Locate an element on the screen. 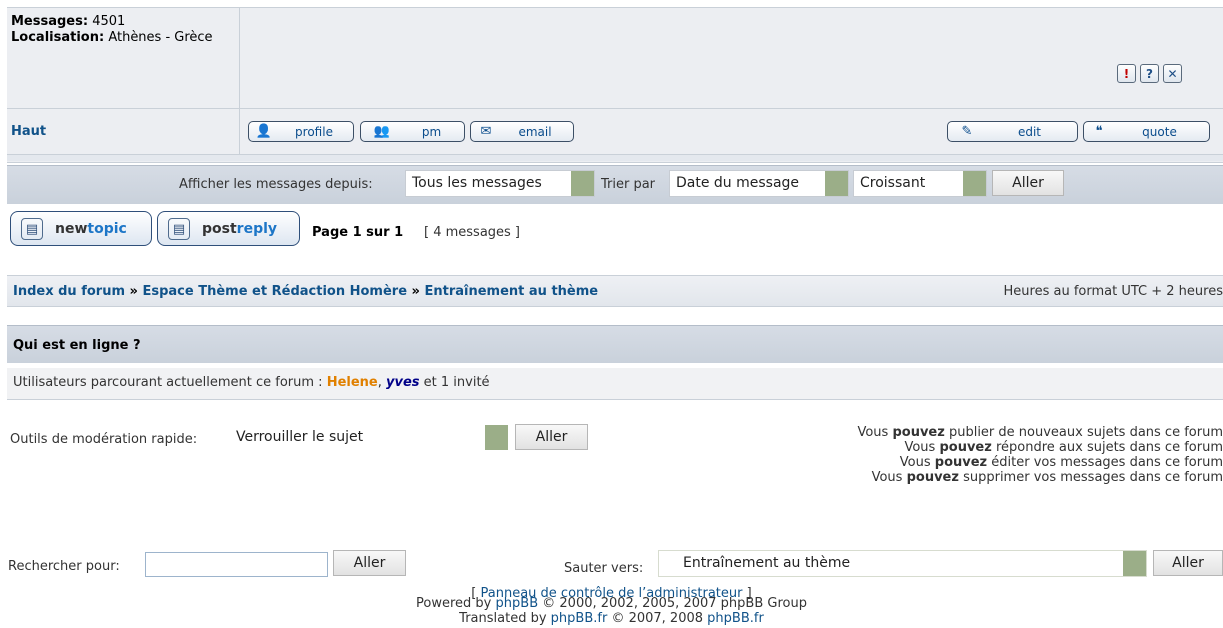  breadcrumb-category: Espace Thème et Rédaction Homère is located at coordinates (274, 291).